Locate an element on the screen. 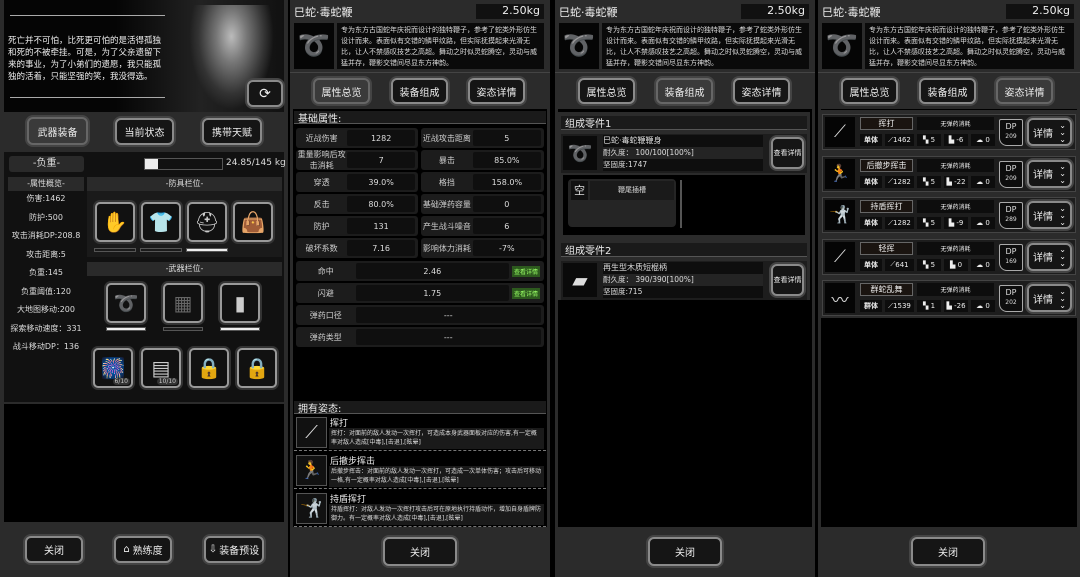 The image size is (1080, 577). dp-cost: DP 289 is located at coordinates (1011, 215).